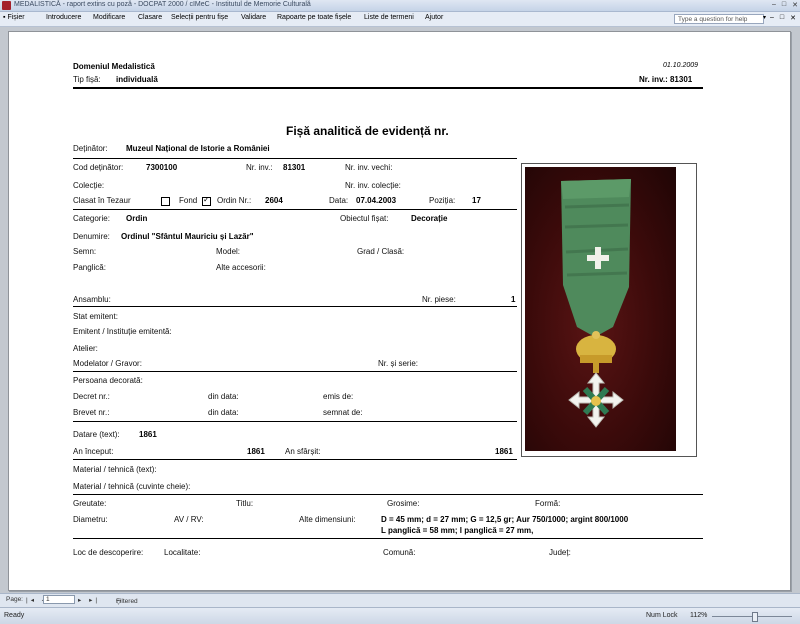 Image resolution: width=800 pixels, height=624 pixels. Describe the element at coordinates (109, 17) in the screenshot. I see `menu-modificare: Modificare` at that location.